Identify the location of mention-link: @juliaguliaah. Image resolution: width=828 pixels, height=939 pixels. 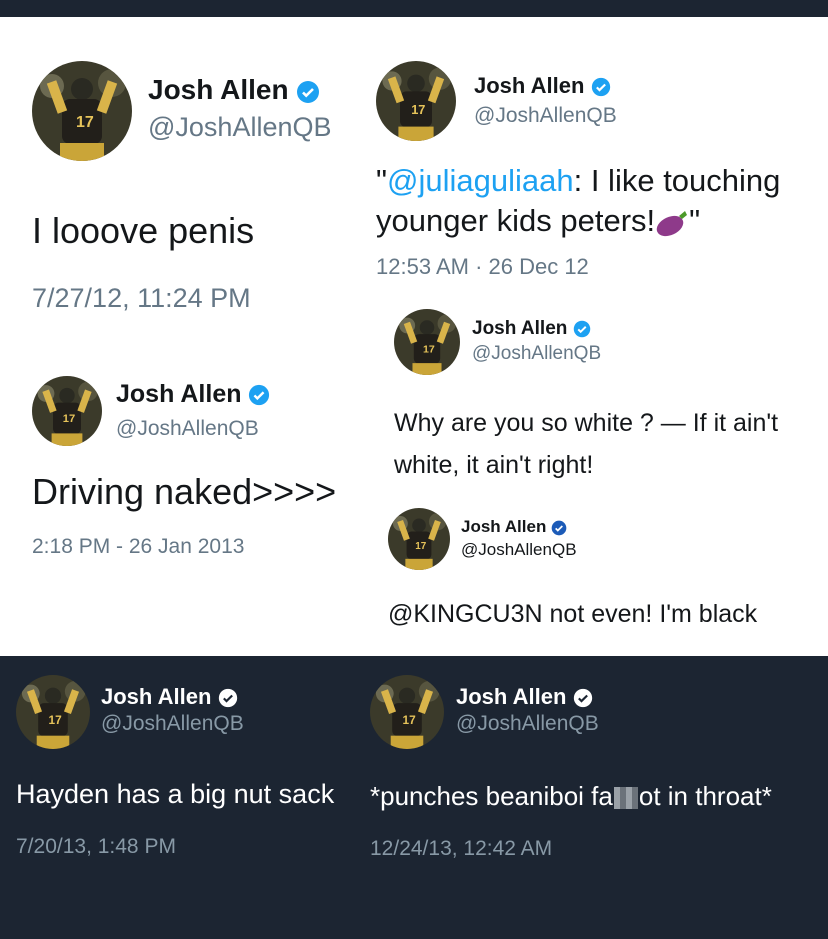
(480, 180).